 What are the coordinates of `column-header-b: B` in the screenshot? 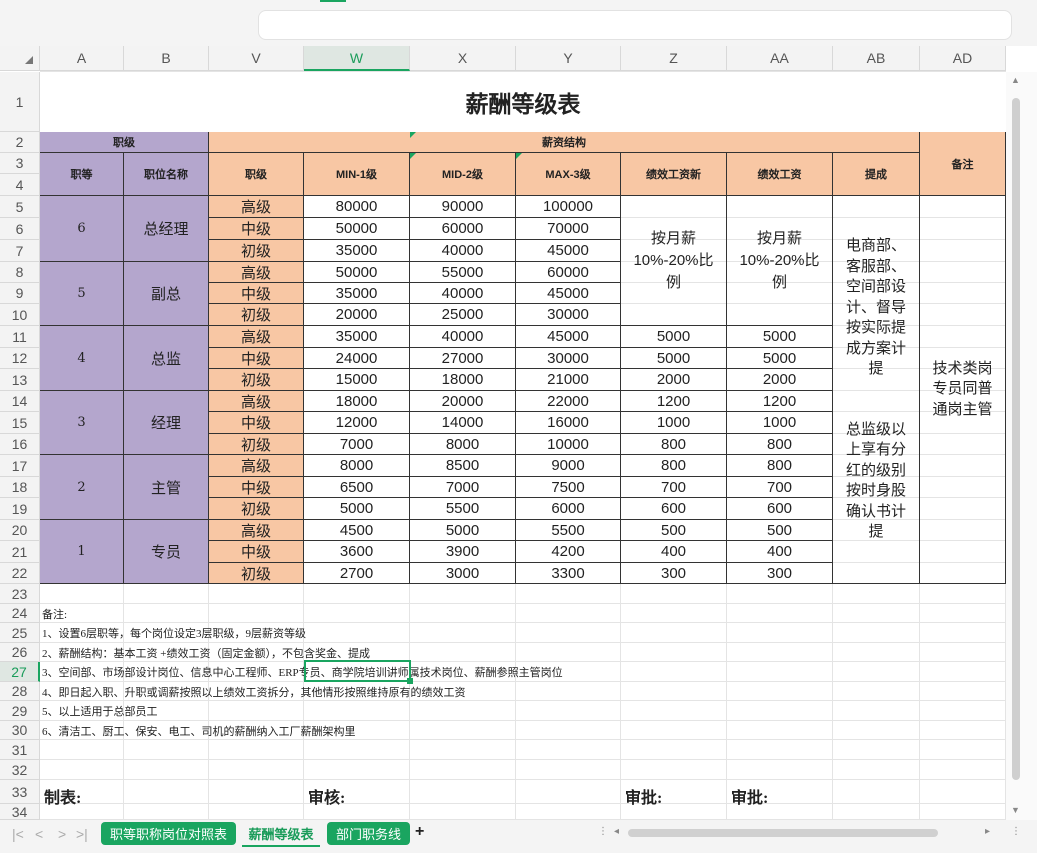 It's located at (166, 58).